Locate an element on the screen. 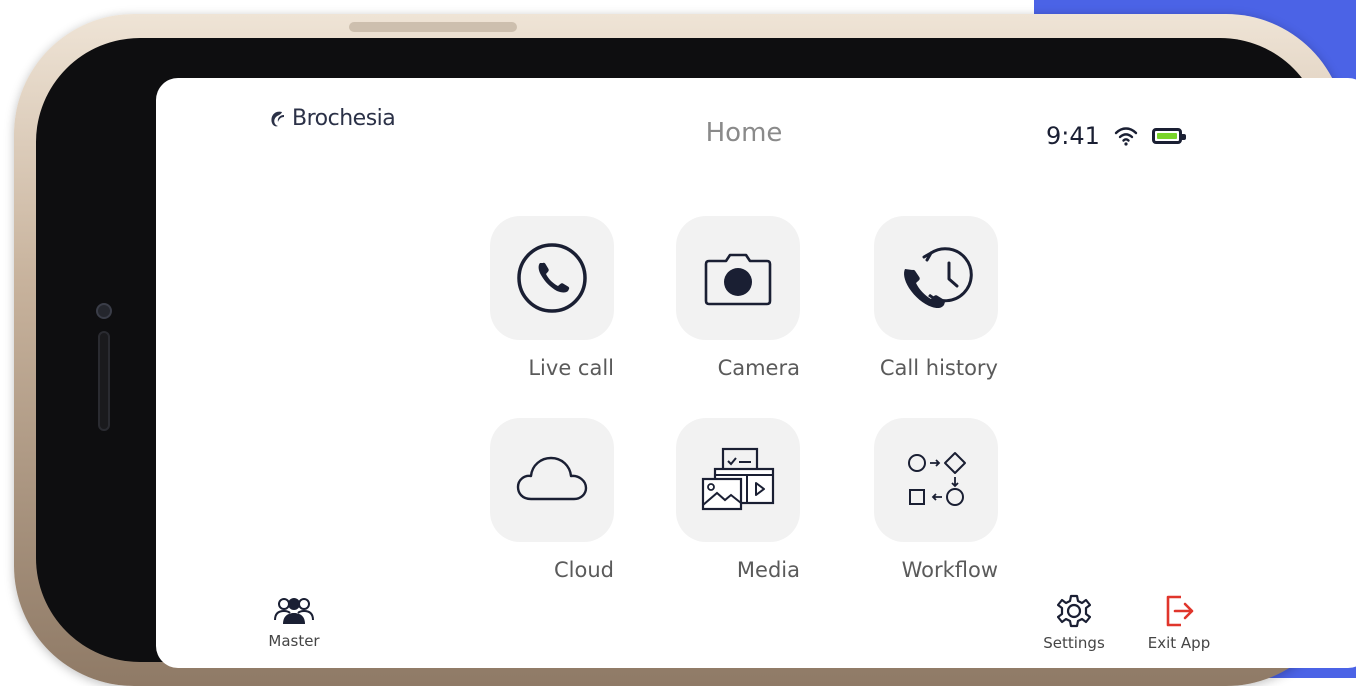  phone-icon is located at coordinates (552, 278).